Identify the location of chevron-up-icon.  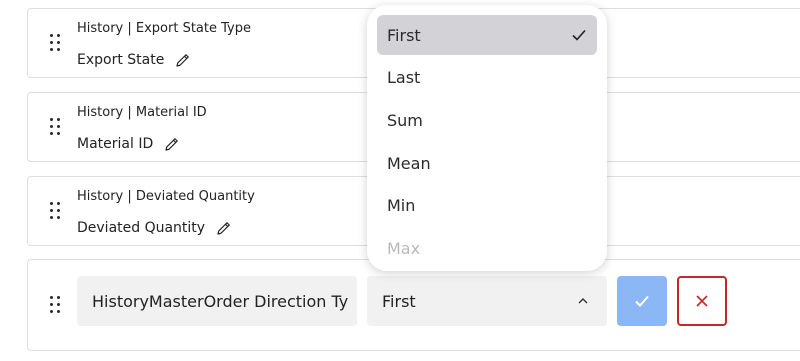
(583, 301).